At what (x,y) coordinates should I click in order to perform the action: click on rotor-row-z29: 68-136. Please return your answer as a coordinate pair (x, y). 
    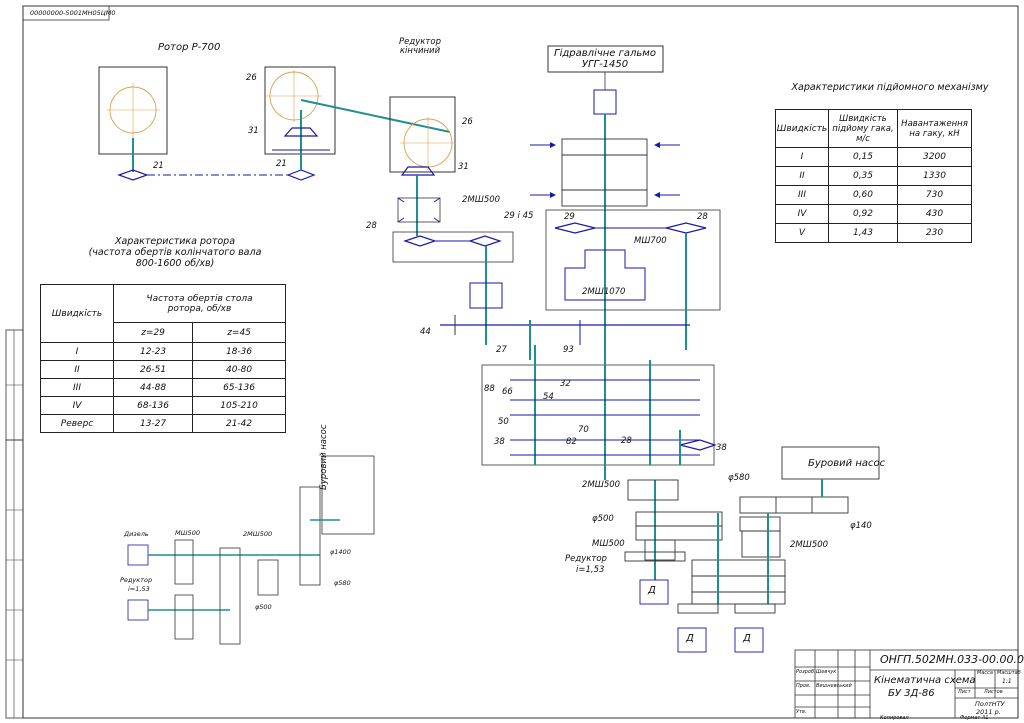
    Looking at the image, I should click on (153, 405).